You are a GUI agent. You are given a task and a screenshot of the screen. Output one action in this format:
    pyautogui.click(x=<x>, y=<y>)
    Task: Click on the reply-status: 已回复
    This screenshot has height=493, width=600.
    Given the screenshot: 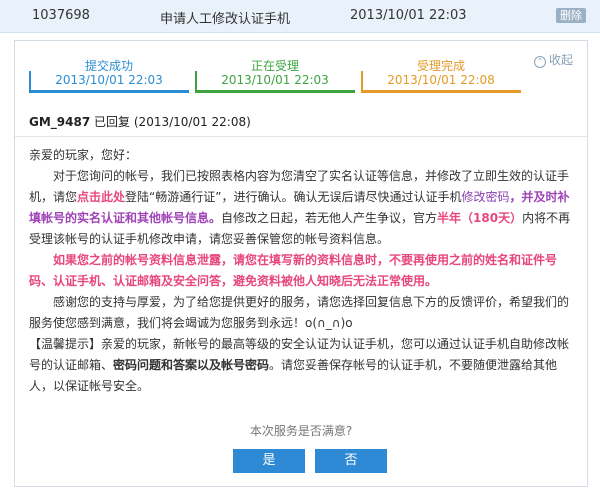 What is the action you would take?
    pyautogui.click(x=112, y=122)
    